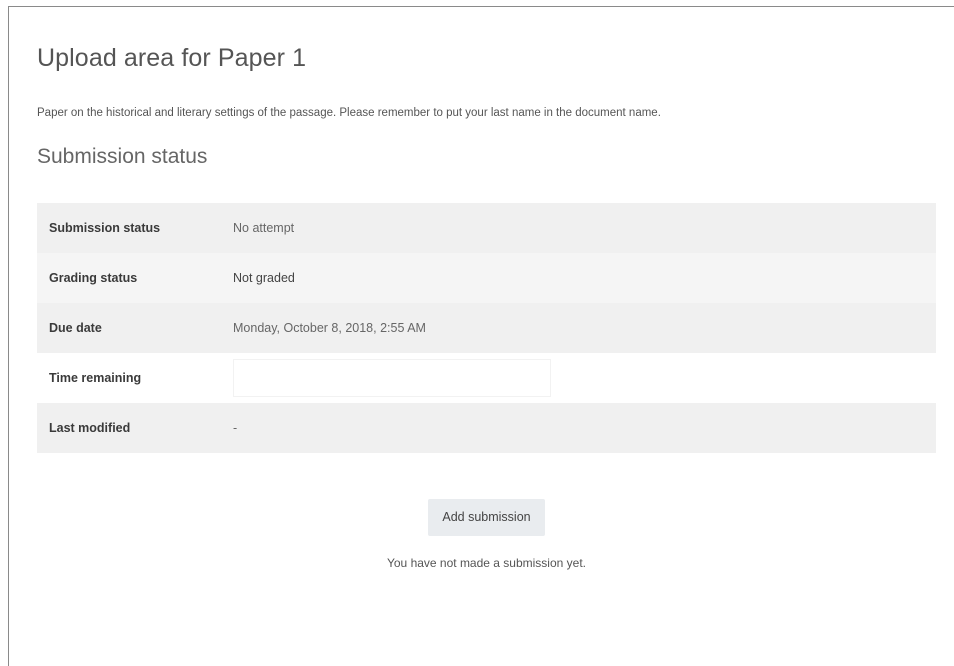 The image size is (954, 666). What do you see at coordinates (486, 563) in the screenshot?
I see `no-submission-notice: You have not made a submission yet.` at bounding box center [486, 563].